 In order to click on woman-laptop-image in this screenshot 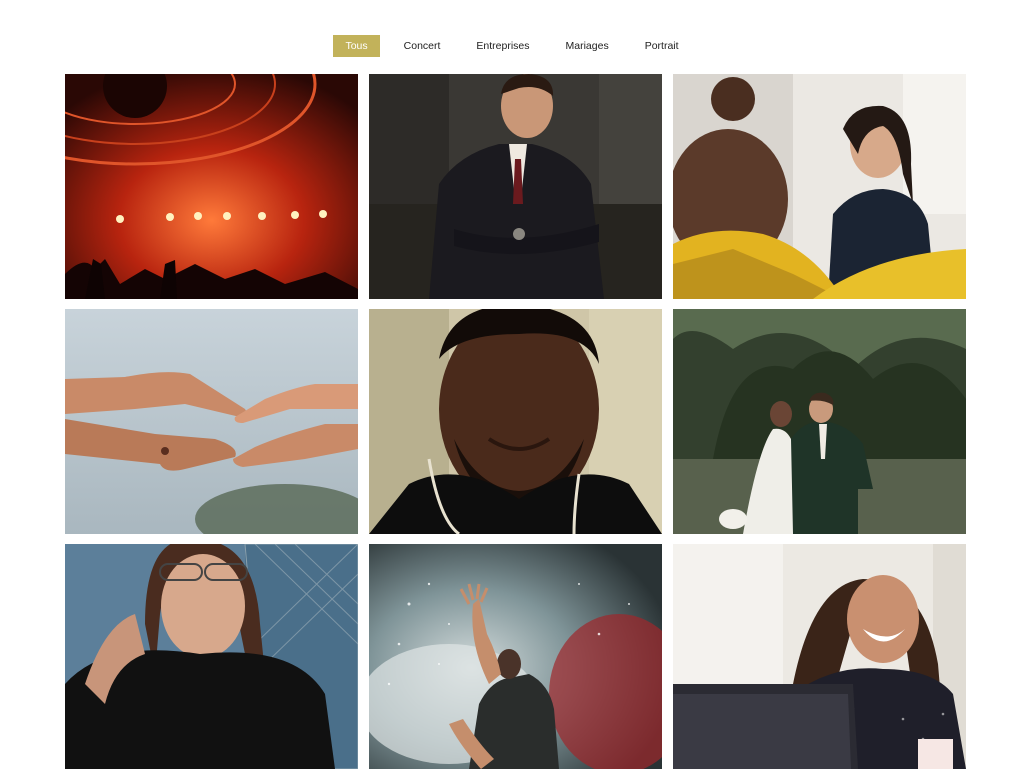, I will do `click(819, 656)`.